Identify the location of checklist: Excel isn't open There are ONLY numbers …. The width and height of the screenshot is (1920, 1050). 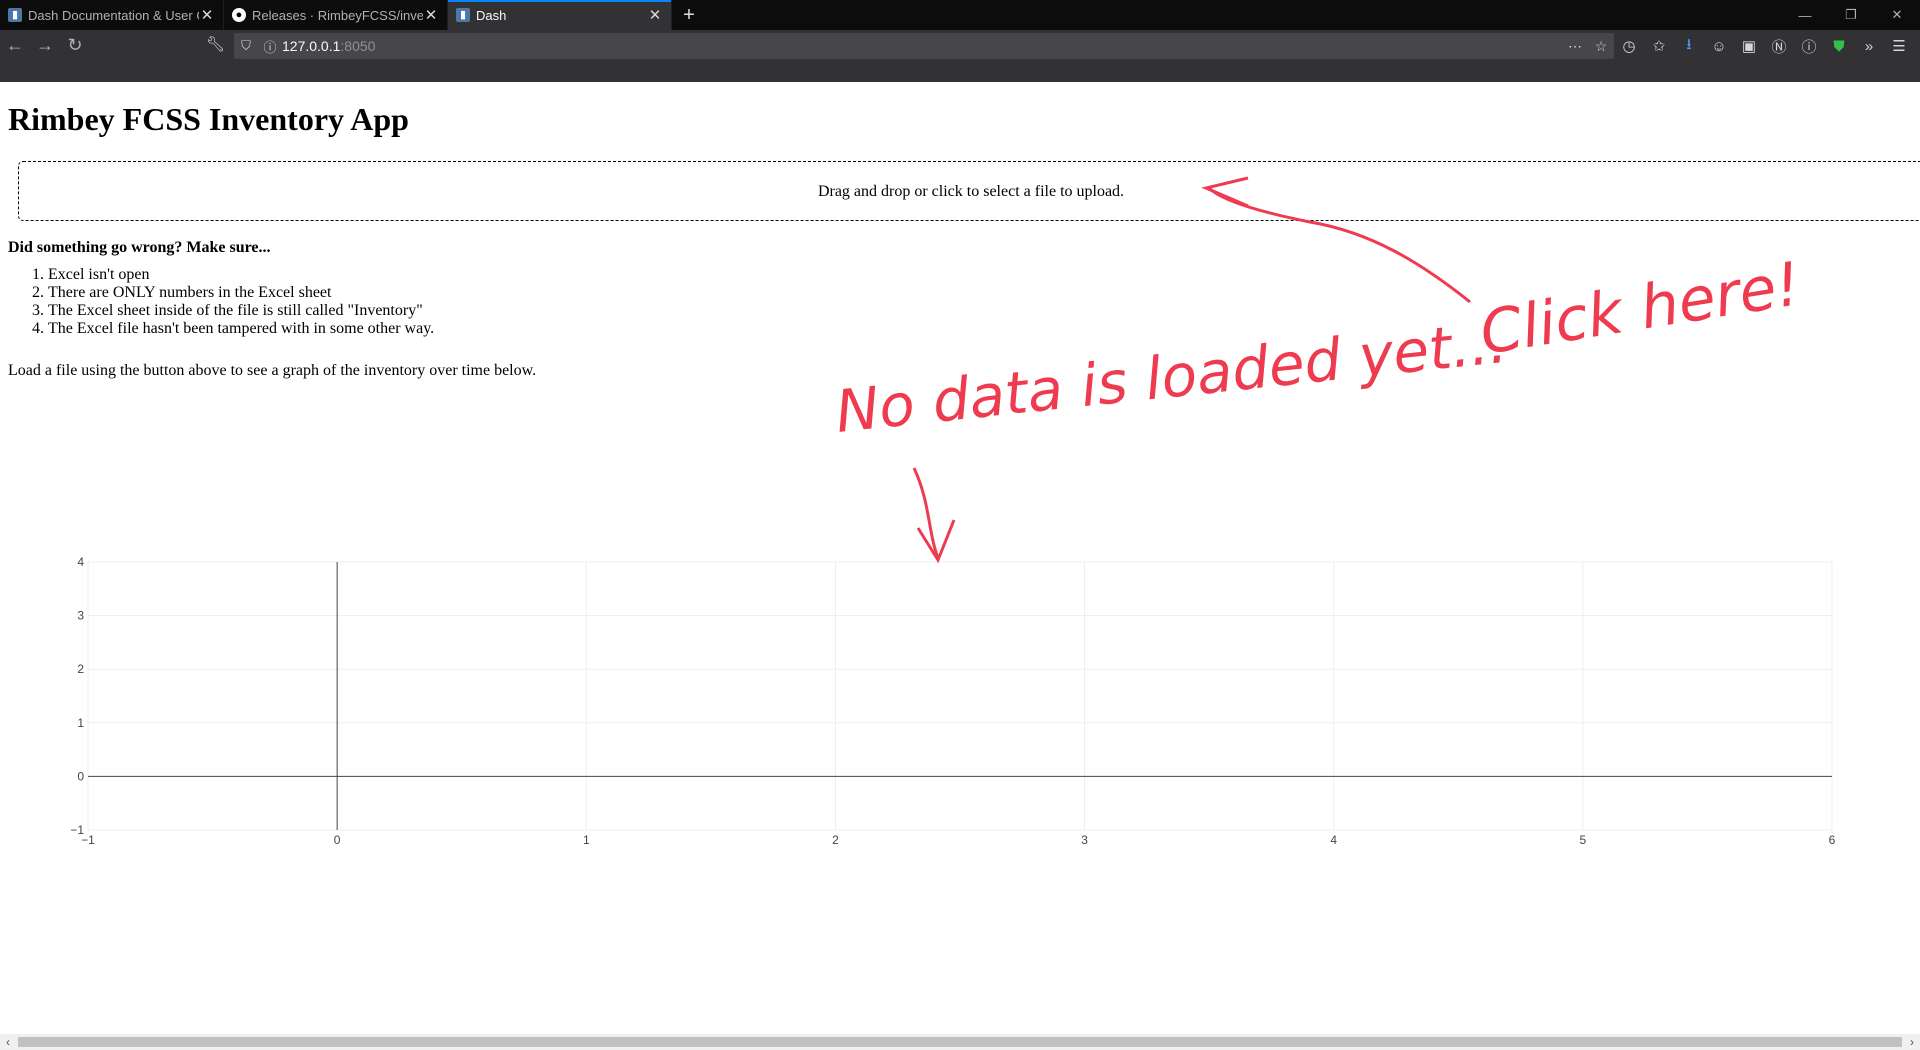
(221, 302).